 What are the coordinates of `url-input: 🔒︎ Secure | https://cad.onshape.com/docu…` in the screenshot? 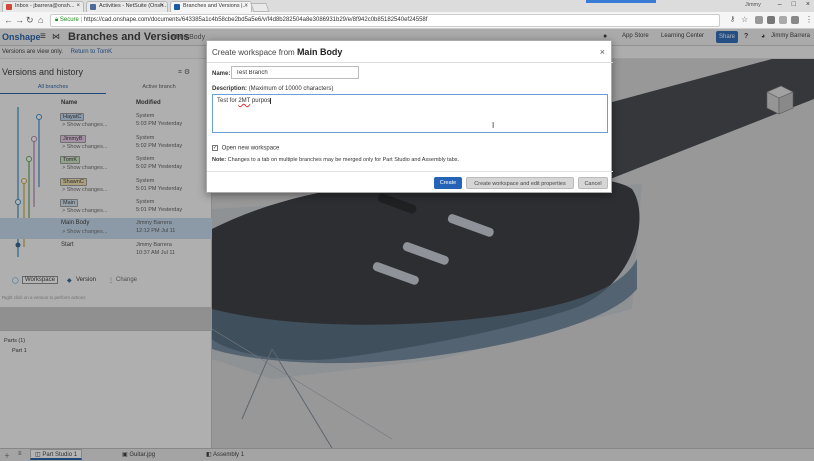 It's located at (385, 20).